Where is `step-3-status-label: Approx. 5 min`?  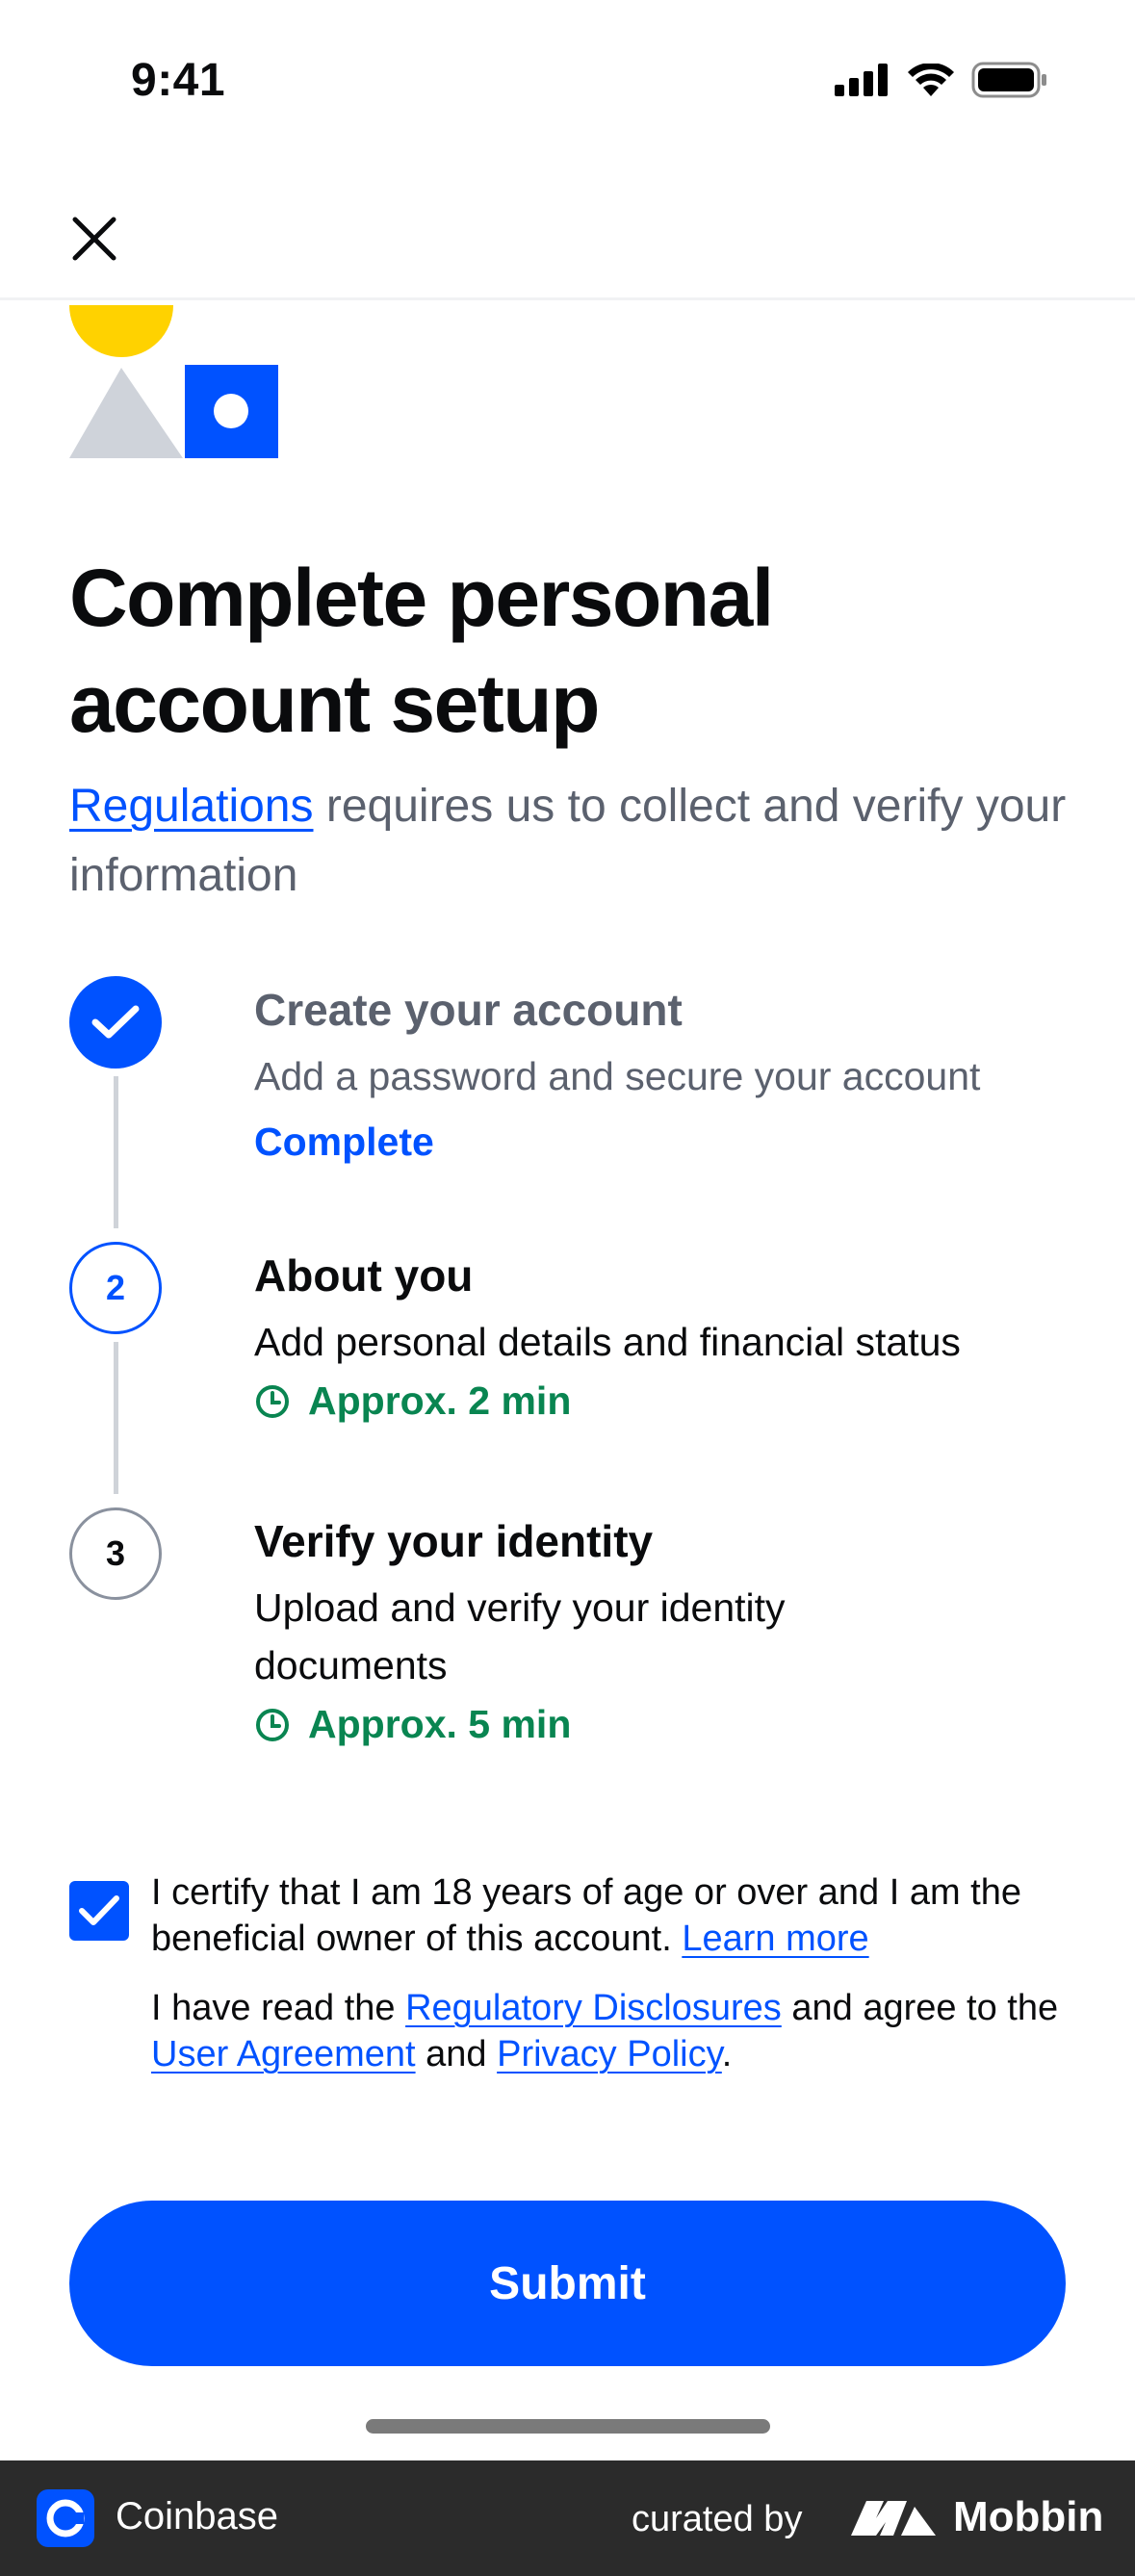 step-3-status-label: Approx. 5 min is located at coordinates (440, 1724).